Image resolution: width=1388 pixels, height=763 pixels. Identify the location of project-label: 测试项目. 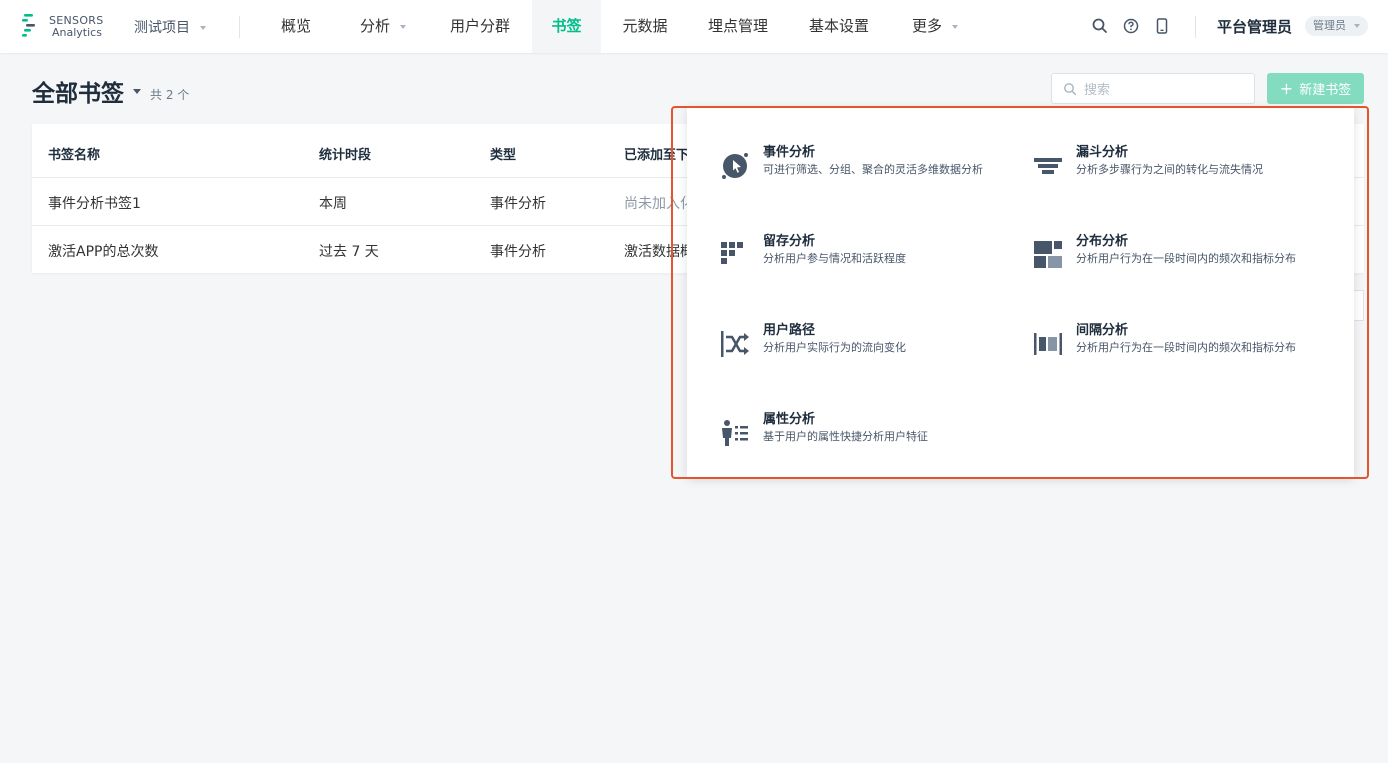
(162, 28).